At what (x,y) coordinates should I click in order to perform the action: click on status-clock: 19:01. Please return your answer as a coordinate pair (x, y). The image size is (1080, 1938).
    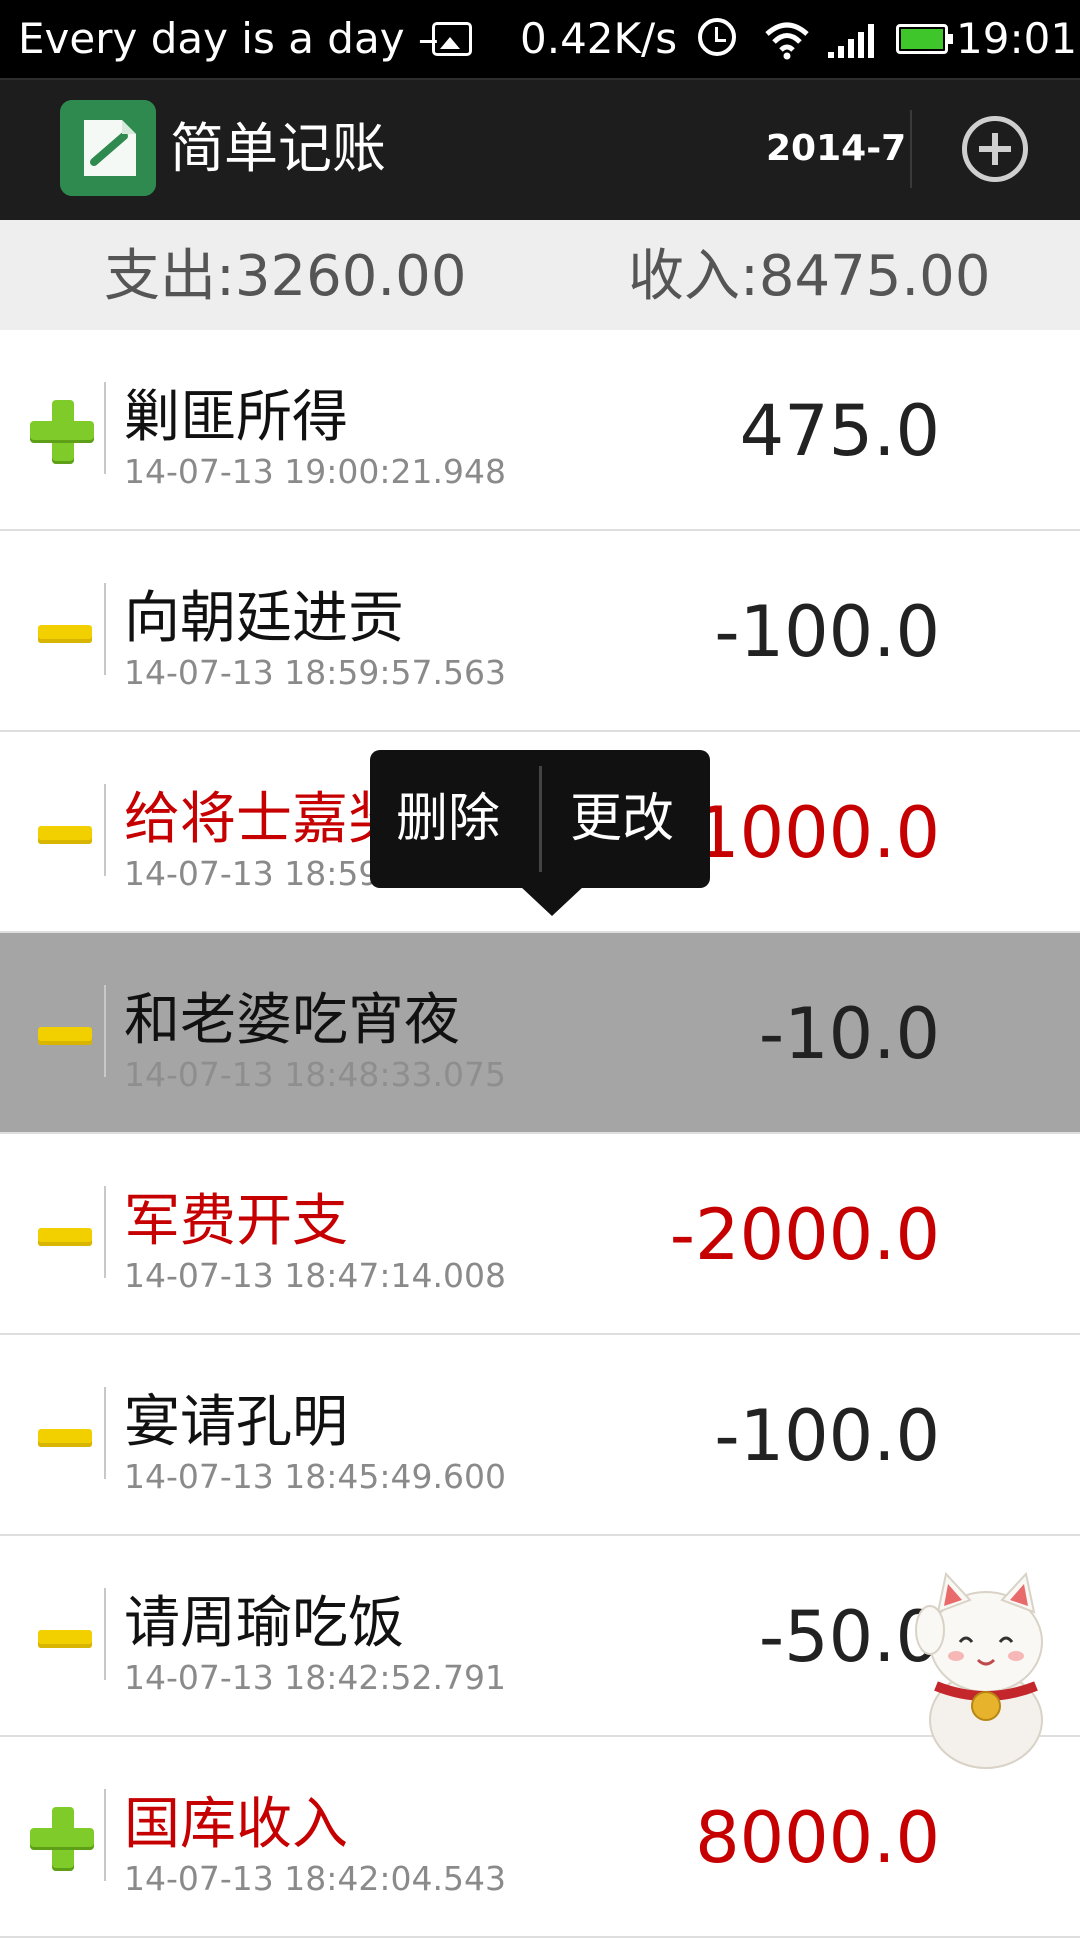
    Looking at the image, I should click on (1017, 38).